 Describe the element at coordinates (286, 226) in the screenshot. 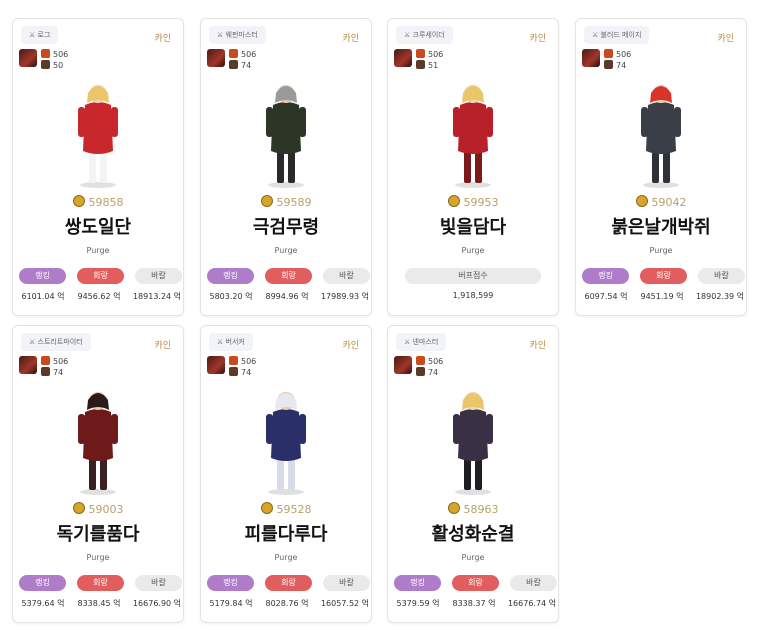

I see `character-name: 극검무령` at that location.